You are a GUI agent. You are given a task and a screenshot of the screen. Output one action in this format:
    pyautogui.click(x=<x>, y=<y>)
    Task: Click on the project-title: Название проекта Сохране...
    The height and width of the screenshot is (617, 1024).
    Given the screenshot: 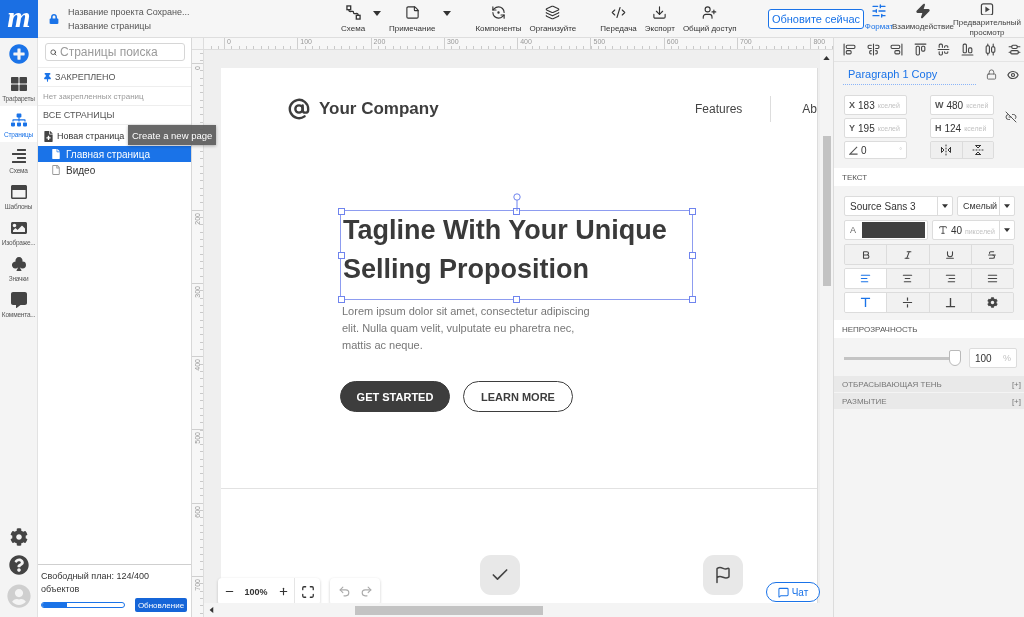 What is the action you would take?
    pyautogui.click(x=129, y=11)
    